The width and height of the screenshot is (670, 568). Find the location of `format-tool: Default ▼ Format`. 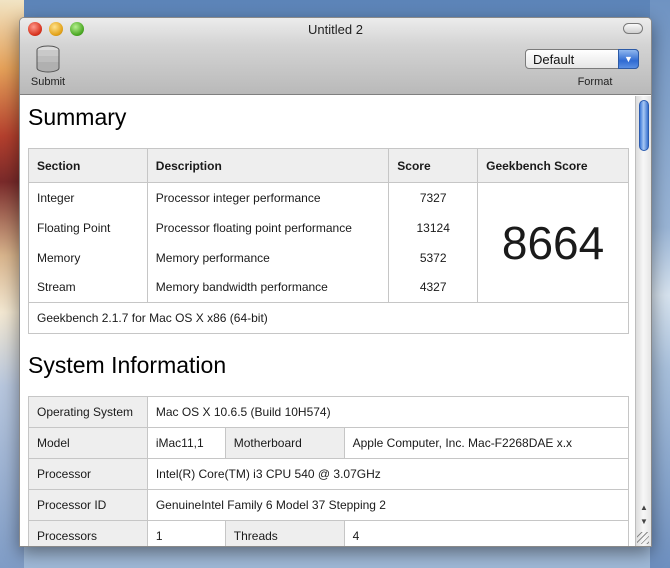

format-tool: Default ▼ Format is located at coordinates (582, 68).